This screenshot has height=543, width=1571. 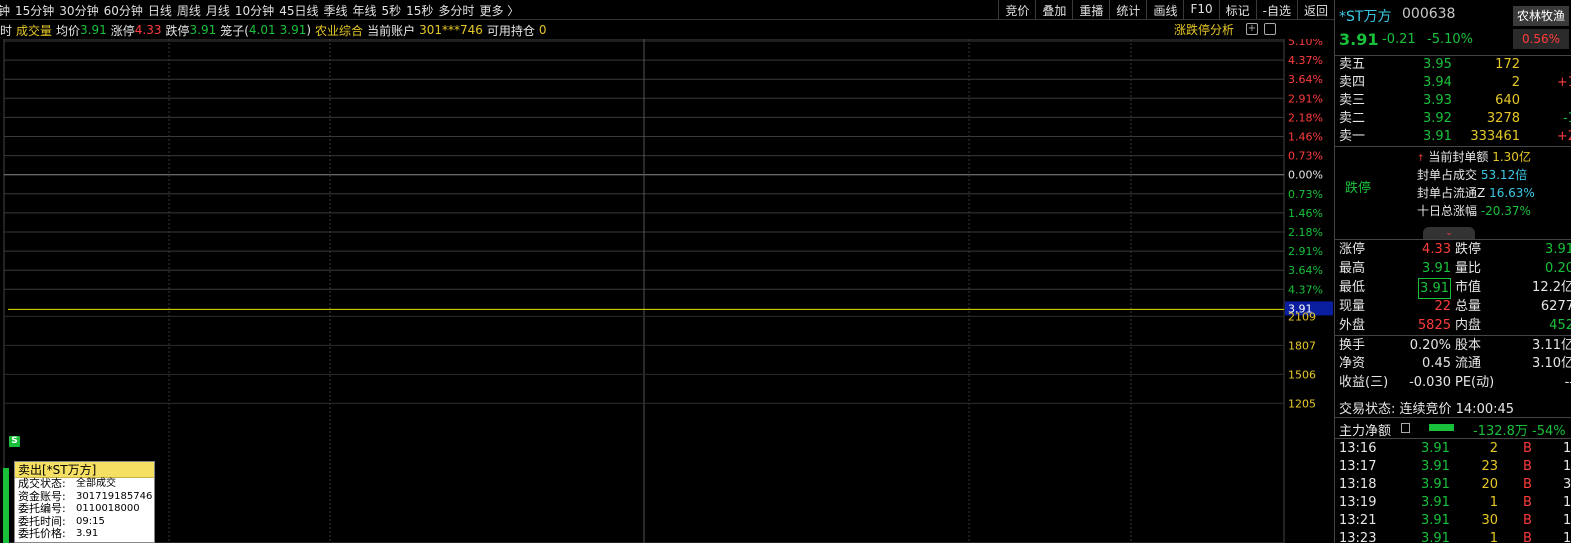 What do you see at coordinates (298, 10) in the screenshot?
I see `period-tab: 45日线` at bounding box center [298, 10].